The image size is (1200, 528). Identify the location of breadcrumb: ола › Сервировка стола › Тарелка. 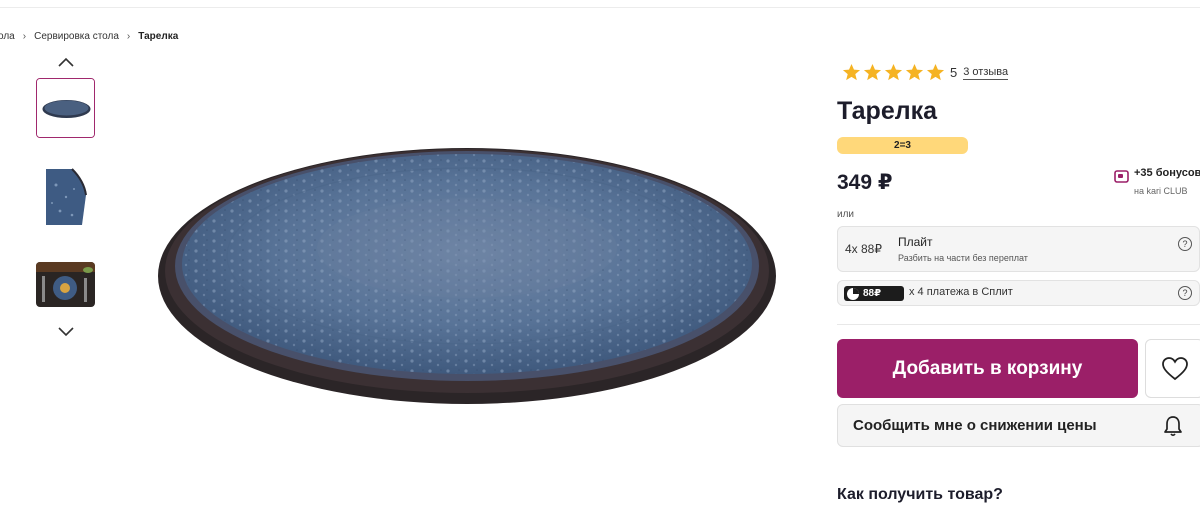
(89, 36).